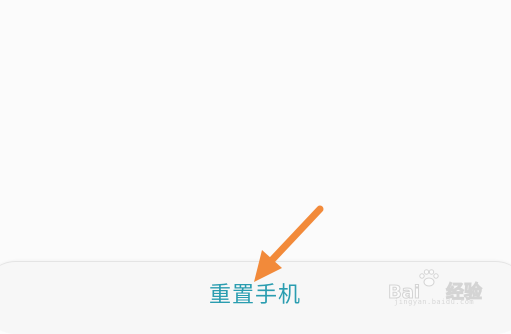 The width and height of the screenshot is (511, 334). Describe the element at coordinates (254, 295) in the screenshot. I see `reset-phone-label: 重置手机` at that location.